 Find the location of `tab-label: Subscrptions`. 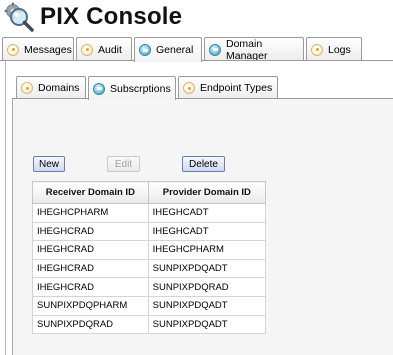

tab-label: Subscrptions is located at coordinates (140, 88).